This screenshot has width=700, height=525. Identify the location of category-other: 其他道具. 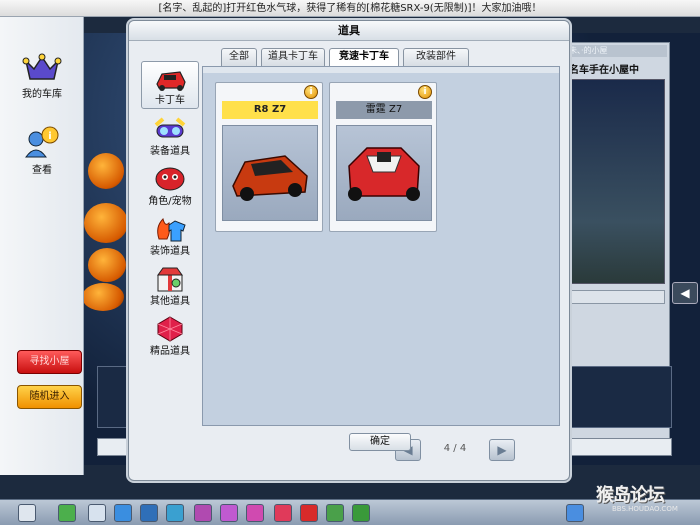
(170, 285).